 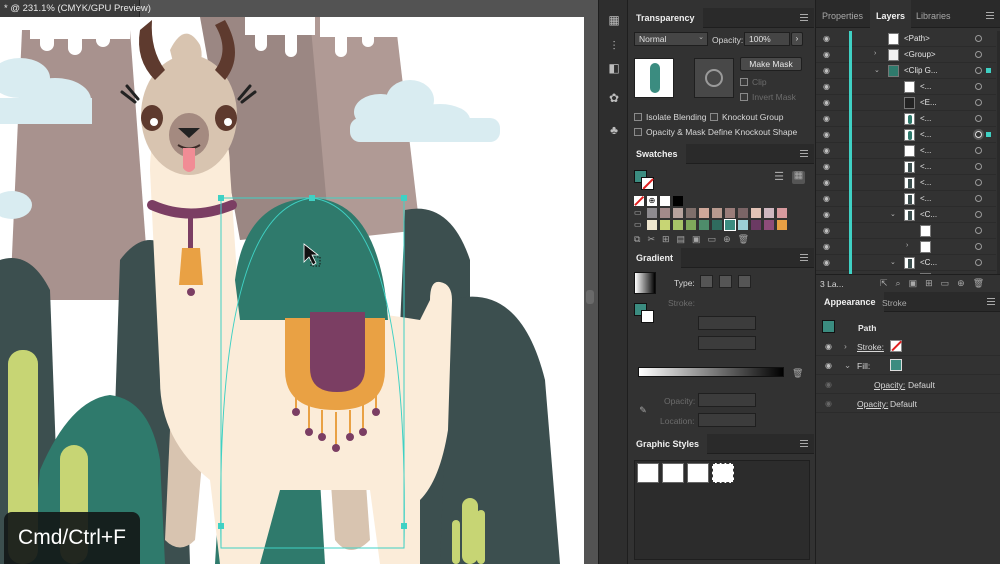 I want to click on opacity-label: Opacity:, so click(x=872, y=404).